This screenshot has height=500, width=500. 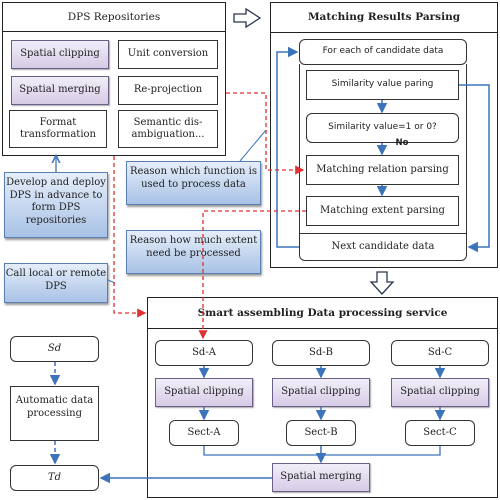 What do you see at coordinates (54, 349) in the screenshot?
I see `source-data-sd: Sd` at bounding box center [54, 349].